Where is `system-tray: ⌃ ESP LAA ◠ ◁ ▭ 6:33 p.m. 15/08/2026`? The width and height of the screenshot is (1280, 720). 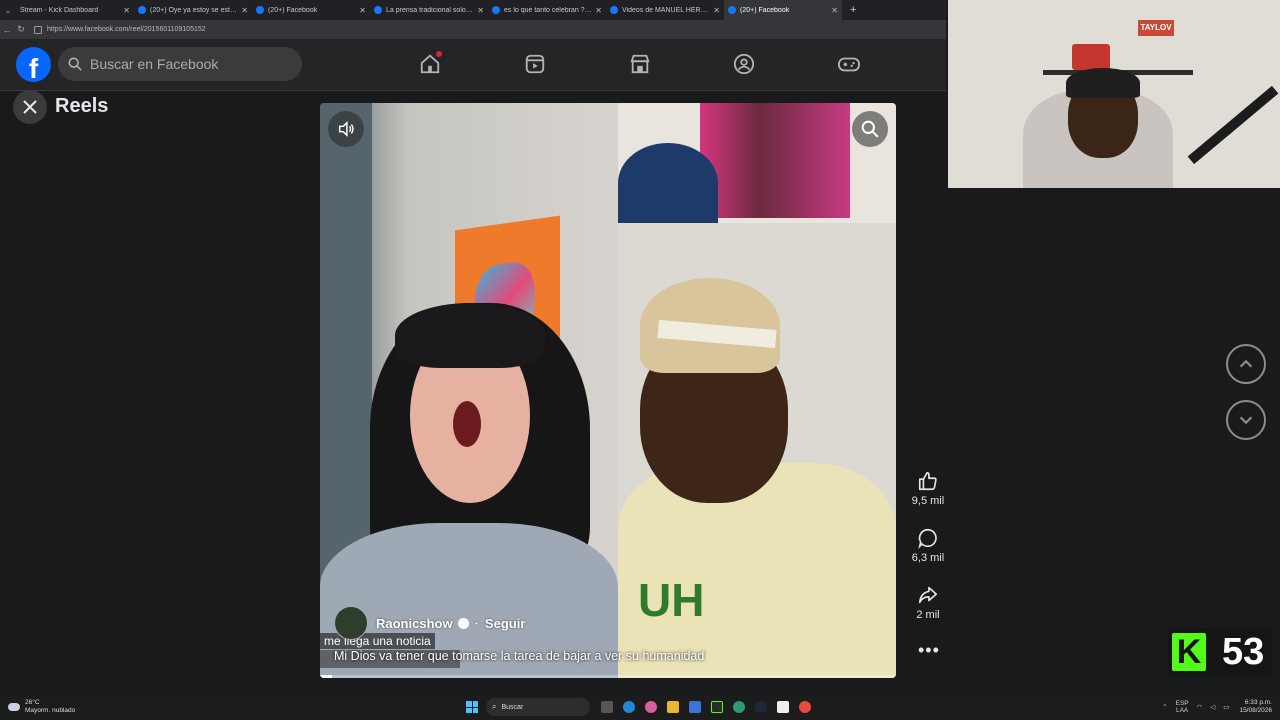
system-tray: ⌃ ESP LAA ◠ ◁ ▭ 6:33 p.m. 15/08/2026 is located at coordinates (1215, 707).